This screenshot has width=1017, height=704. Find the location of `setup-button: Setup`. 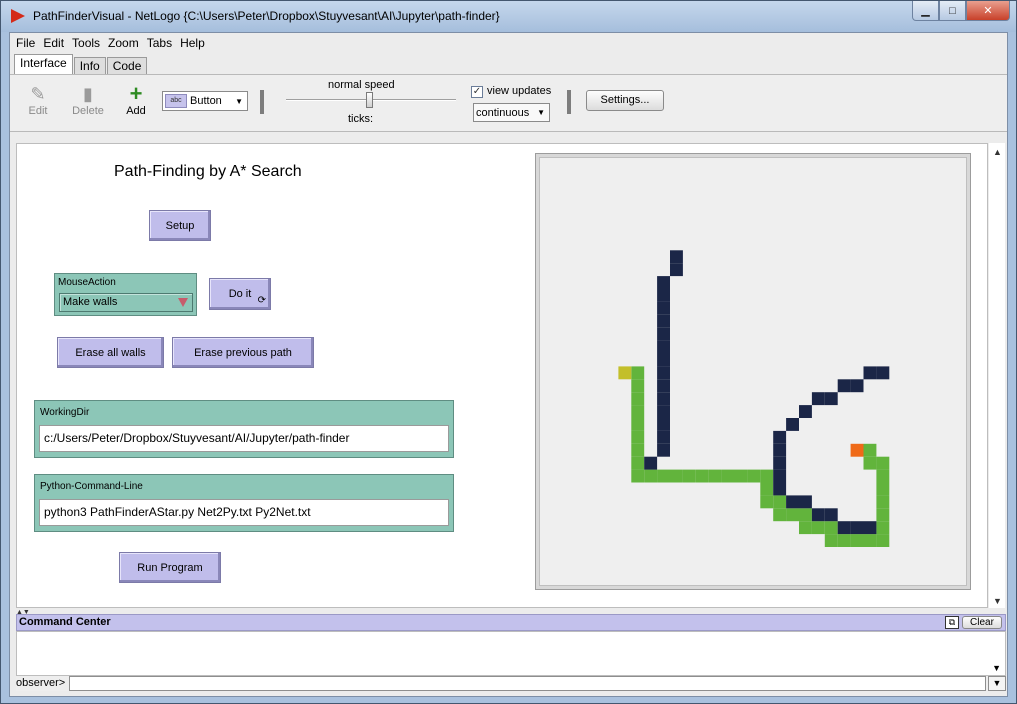

setup-button: Setup is located at coordinates (180, 225).